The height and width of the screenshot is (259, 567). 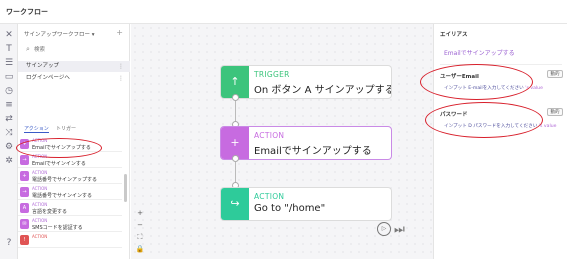 I want to click on language-icon: A, so click(x=24, y=208).